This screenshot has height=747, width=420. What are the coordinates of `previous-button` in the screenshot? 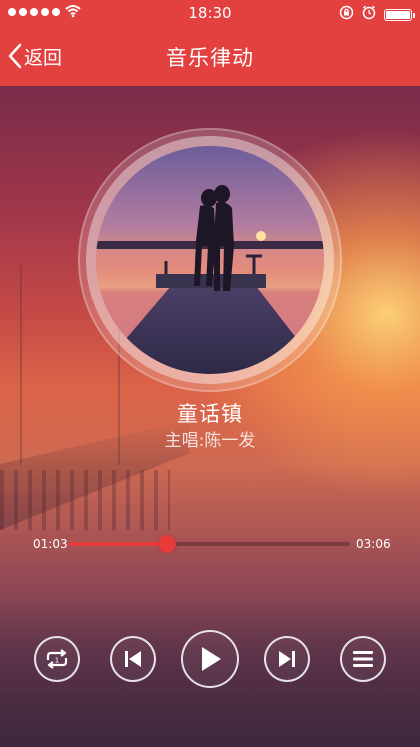 It's located at (133, 659).